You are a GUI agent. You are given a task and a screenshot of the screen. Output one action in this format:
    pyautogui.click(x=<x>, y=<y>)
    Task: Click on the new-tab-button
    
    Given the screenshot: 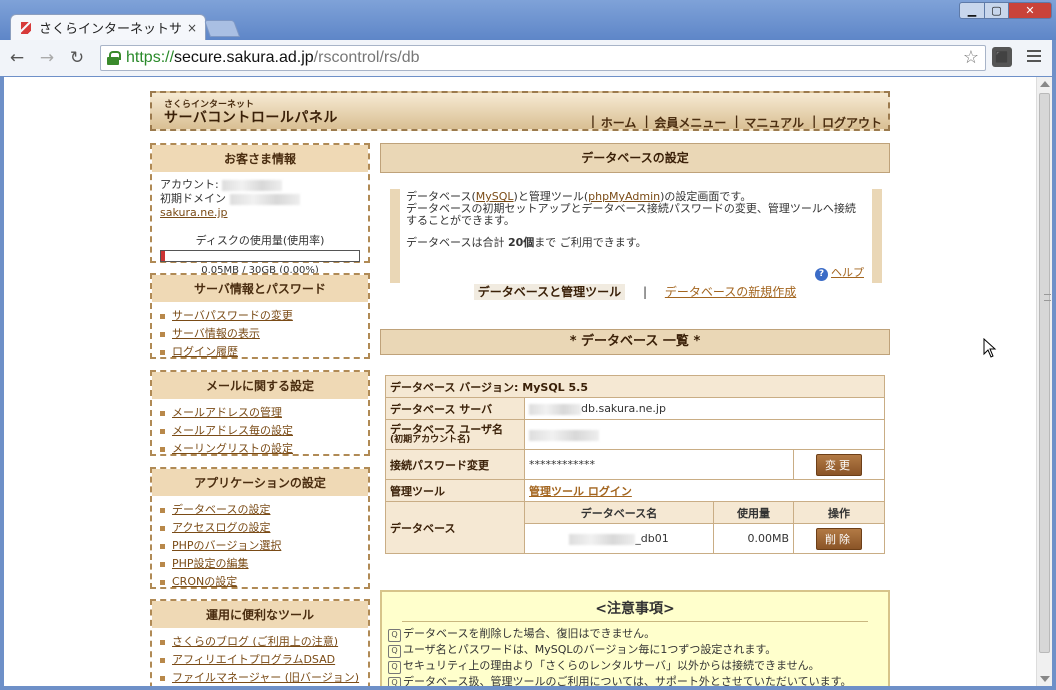 What is the action you would take?
    pyautogui.click(x=222, y=28)
    